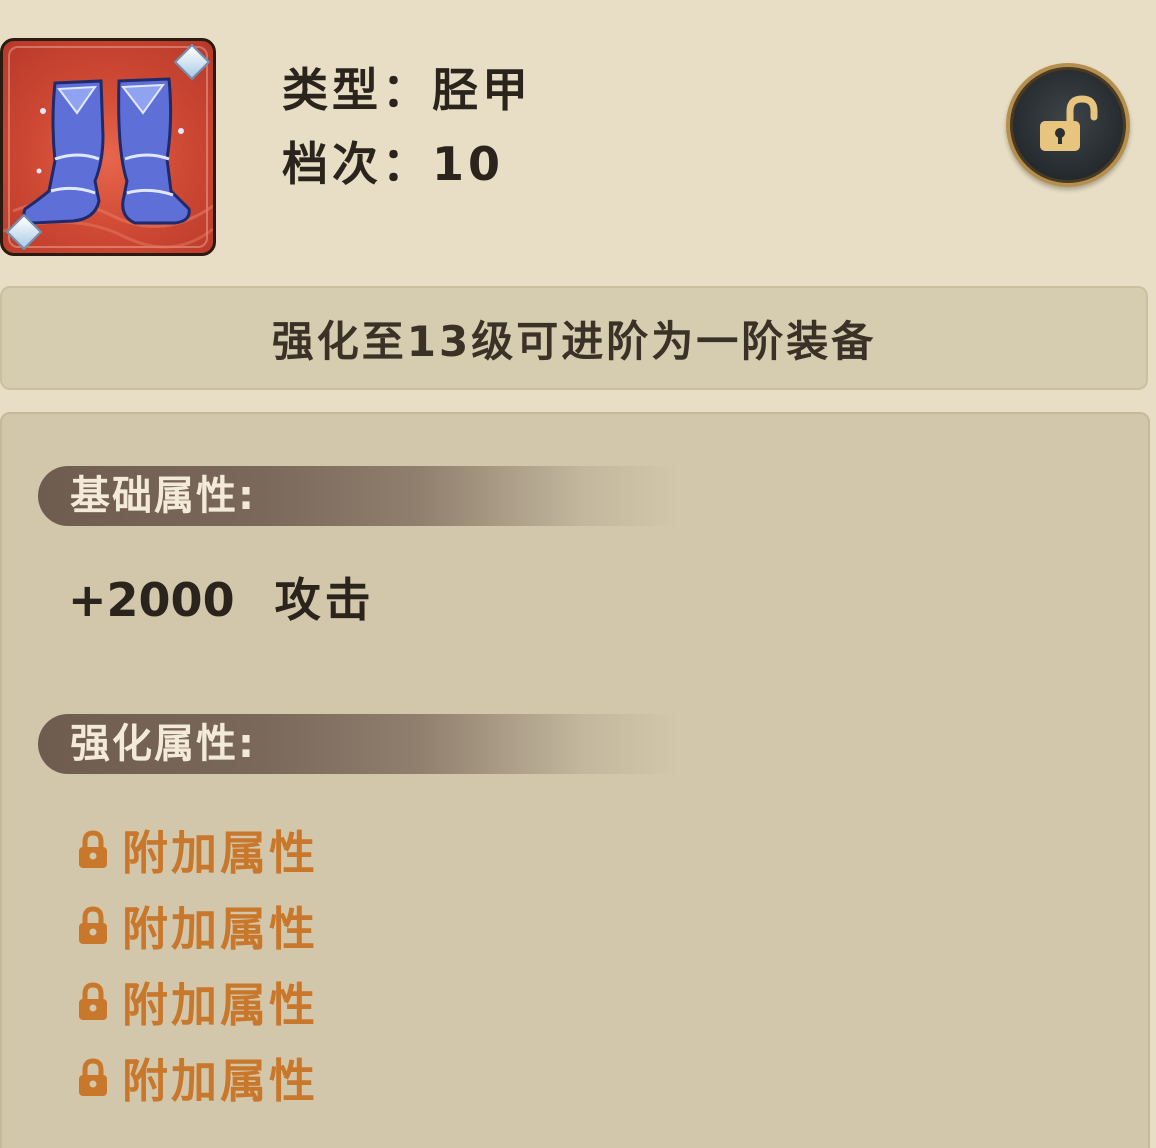 The height and width of the screenshot is (1148, 1156). What do you see at coordinates (324, 600) in the screenshot?
I see `base-attribute-name: 攻击` at bounding box center [324, 600].